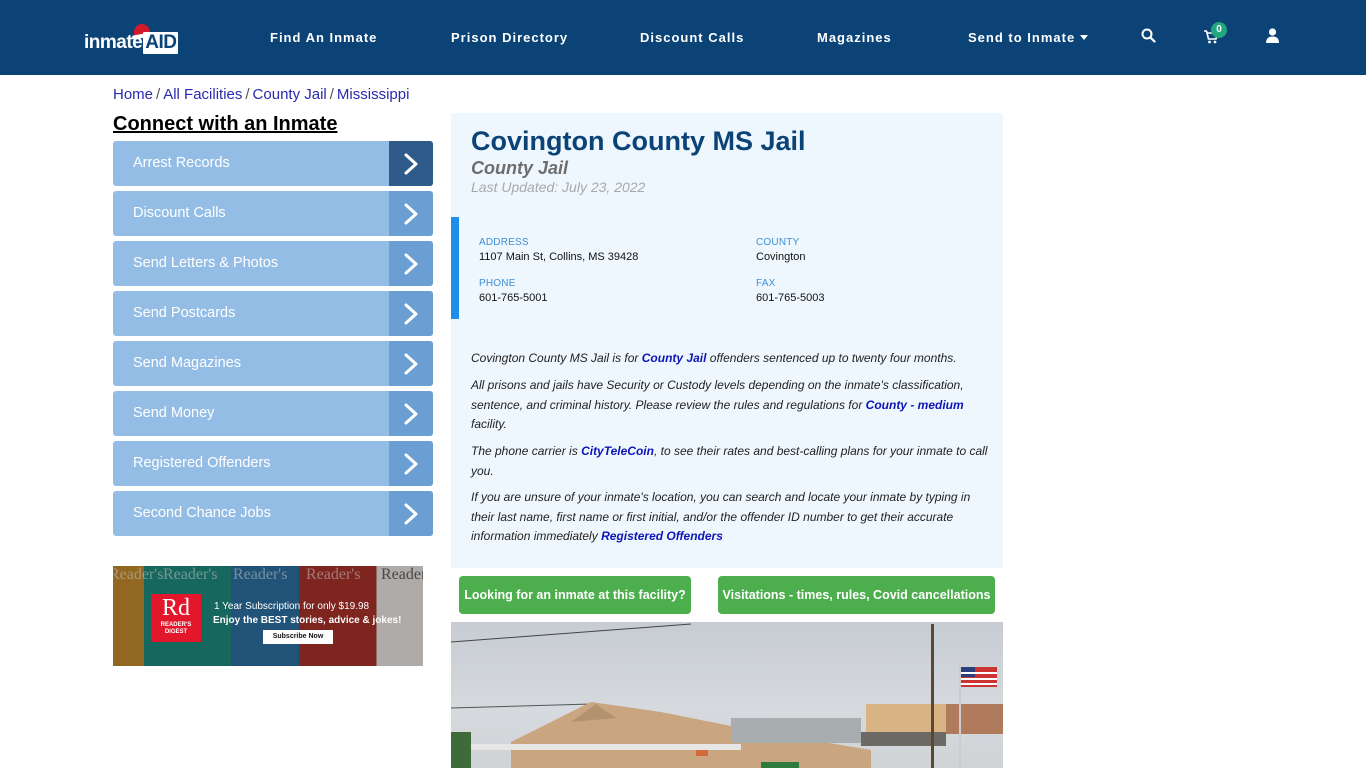 This screenshot has height=768, width=1366. Describe the element at coordinates (526, 451) in the screenshot. I see `desc-text: The phone carrier is` at that location.